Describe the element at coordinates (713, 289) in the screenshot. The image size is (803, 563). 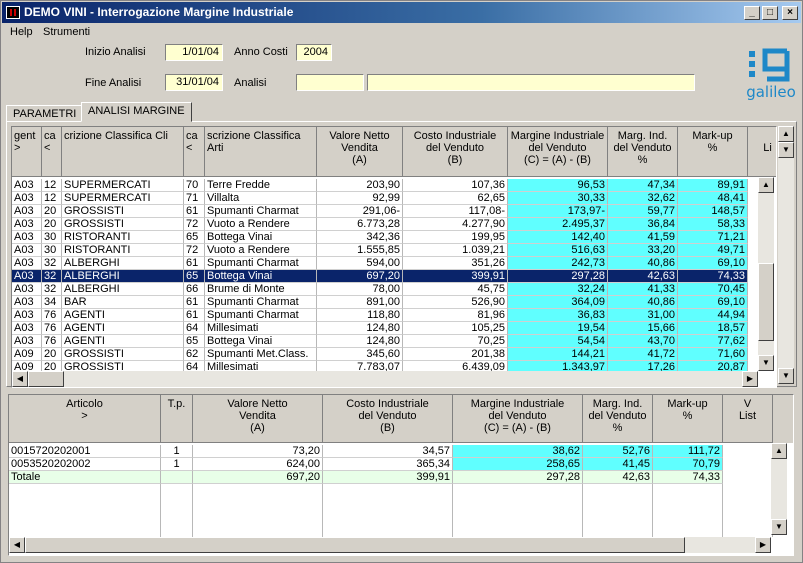
I see `table-cell: 70,45` at that location.